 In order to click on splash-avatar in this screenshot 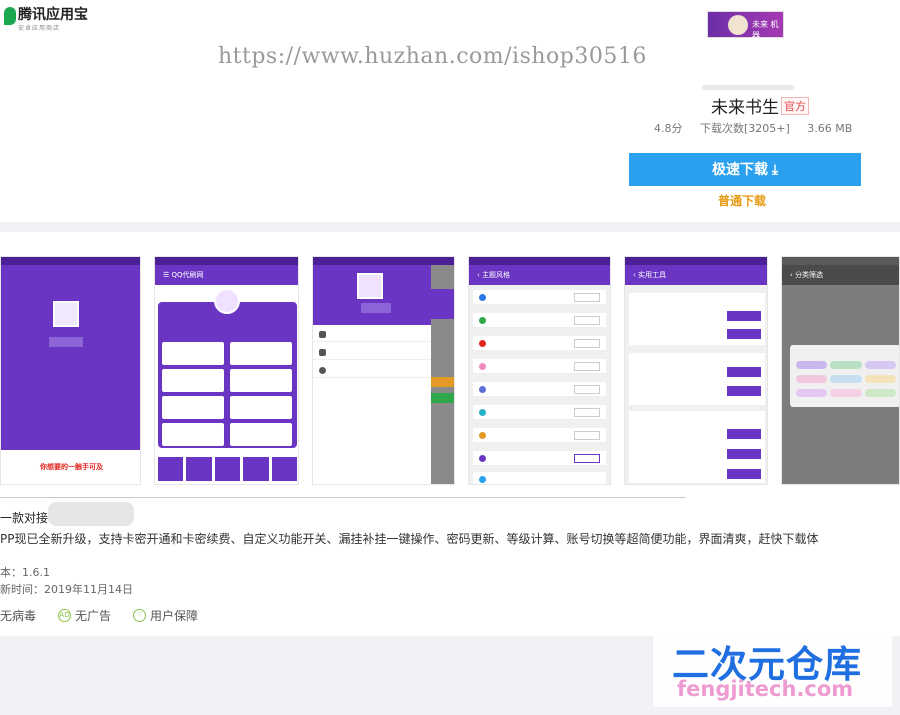, I will do `click(66, 314)`.